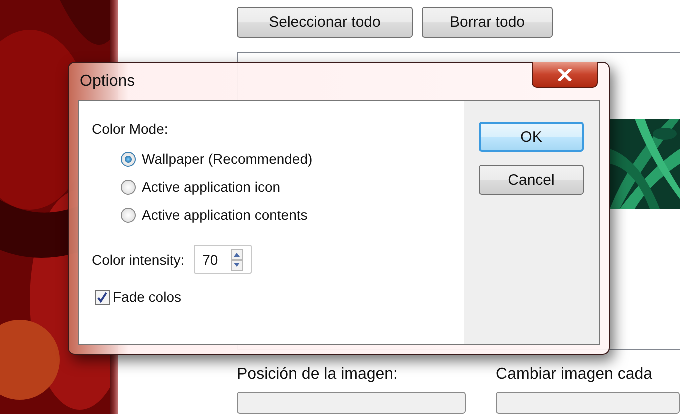  Describe the element at coordinates (108, 81) in the screenshot. I see `window-title: Options` at that location.